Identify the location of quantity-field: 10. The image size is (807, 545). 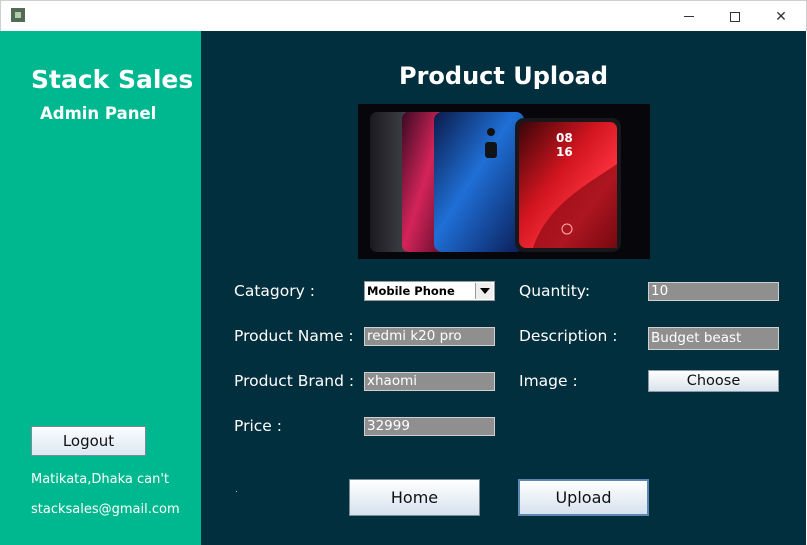
(713, 291).